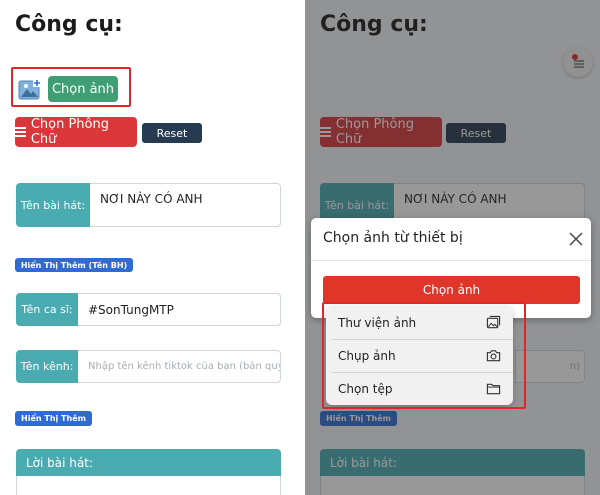 Image resolution: width=600 pixels, height=495 pixels. What do you see at coordinates (451, 260) in the screenshot?
I see `modal-divider` at bounding box center [451, 260].